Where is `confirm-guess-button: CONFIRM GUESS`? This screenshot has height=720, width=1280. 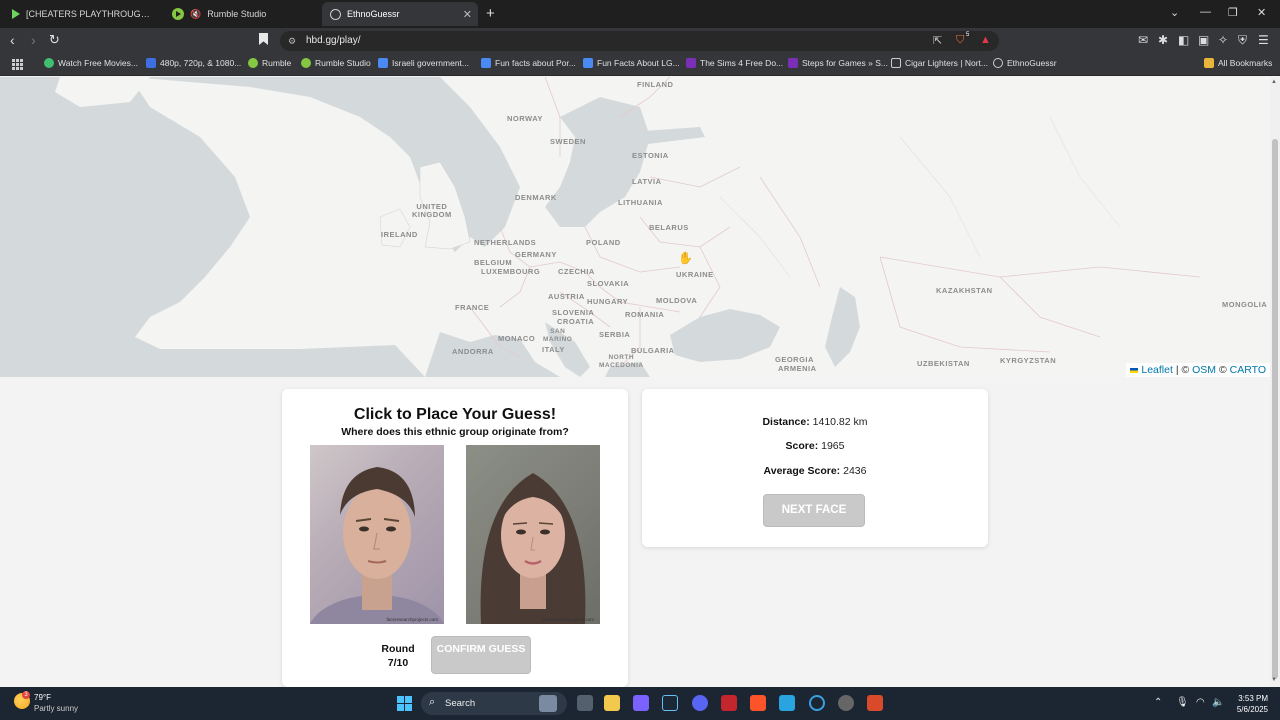 confirm-guess-button: CONFIRM GUESS is located at coordinates (481, 655).